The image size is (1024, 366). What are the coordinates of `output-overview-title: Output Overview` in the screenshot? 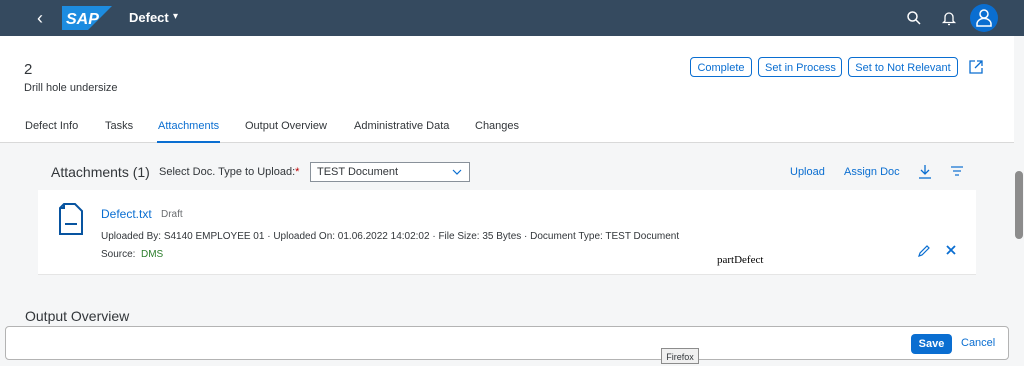 It's located at (77, 316).